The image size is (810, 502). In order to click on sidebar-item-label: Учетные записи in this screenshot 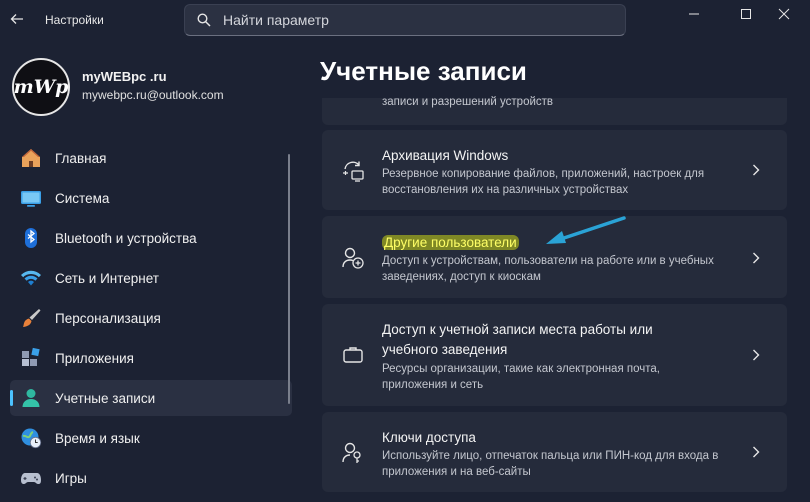, I will do `click(105, 398)`.